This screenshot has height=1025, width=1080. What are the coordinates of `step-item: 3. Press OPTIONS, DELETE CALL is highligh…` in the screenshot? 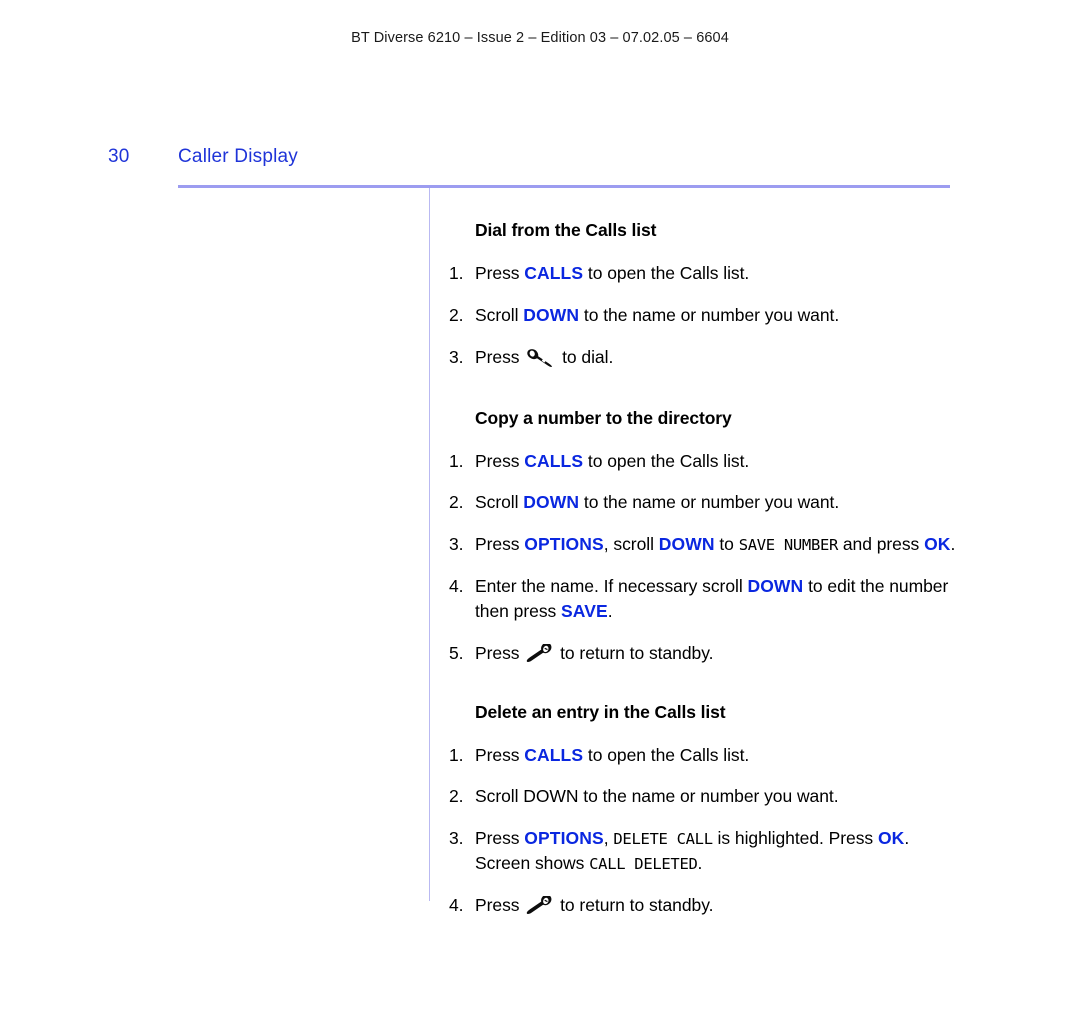 It's located at (704, 851).